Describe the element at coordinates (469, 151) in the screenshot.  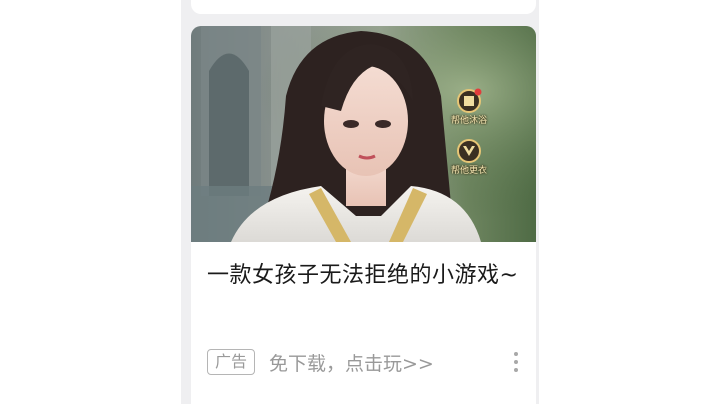
I see `outfit-icon` at that location.